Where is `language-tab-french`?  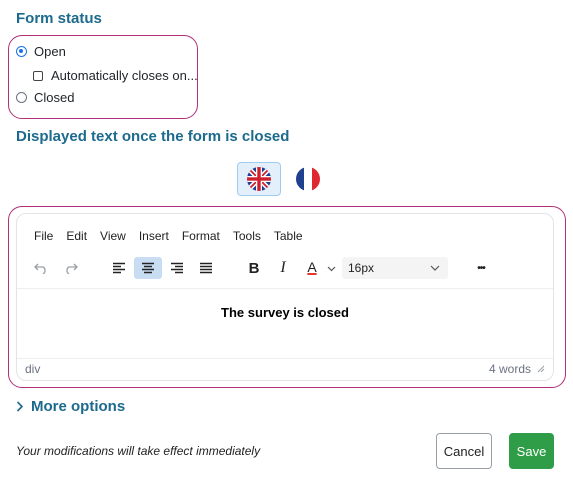
language-tab-french is located at coordinates (308, 179).